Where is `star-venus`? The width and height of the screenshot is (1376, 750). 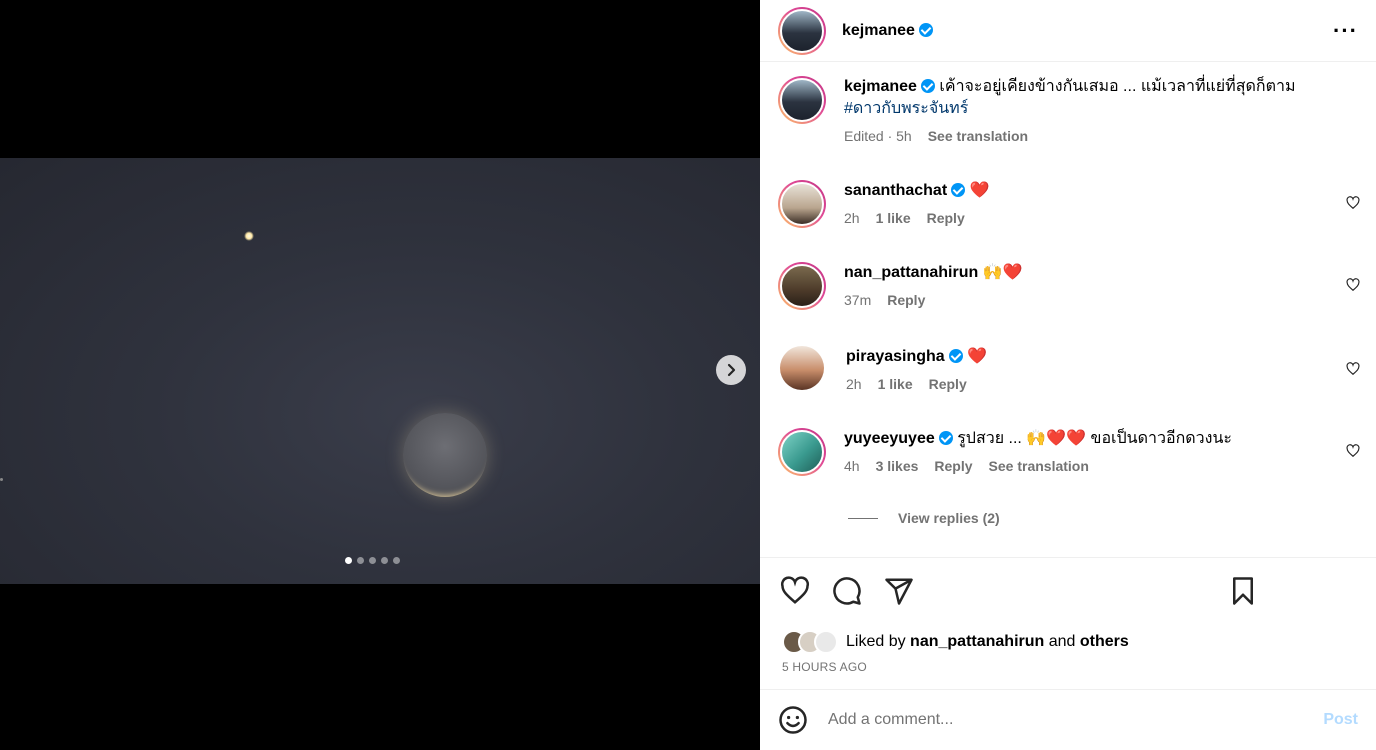 star-venus is located at coordinates (249, 236).